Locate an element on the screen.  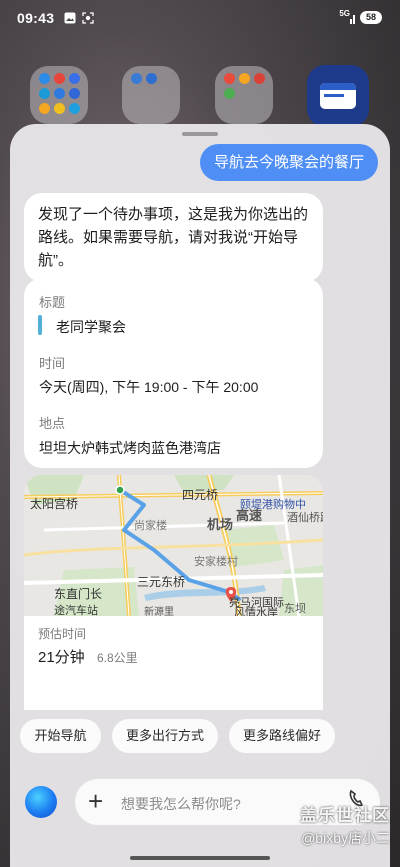
map-label-siyuan: 四元桥 is located at coordinates (200, 495).